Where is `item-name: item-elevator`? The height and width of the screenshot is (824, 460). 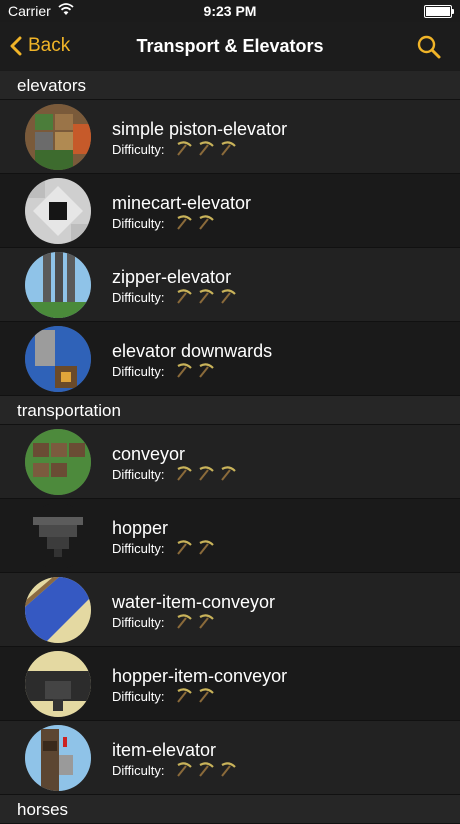 item-name: item-elevator is located at coordinates (164, 750).